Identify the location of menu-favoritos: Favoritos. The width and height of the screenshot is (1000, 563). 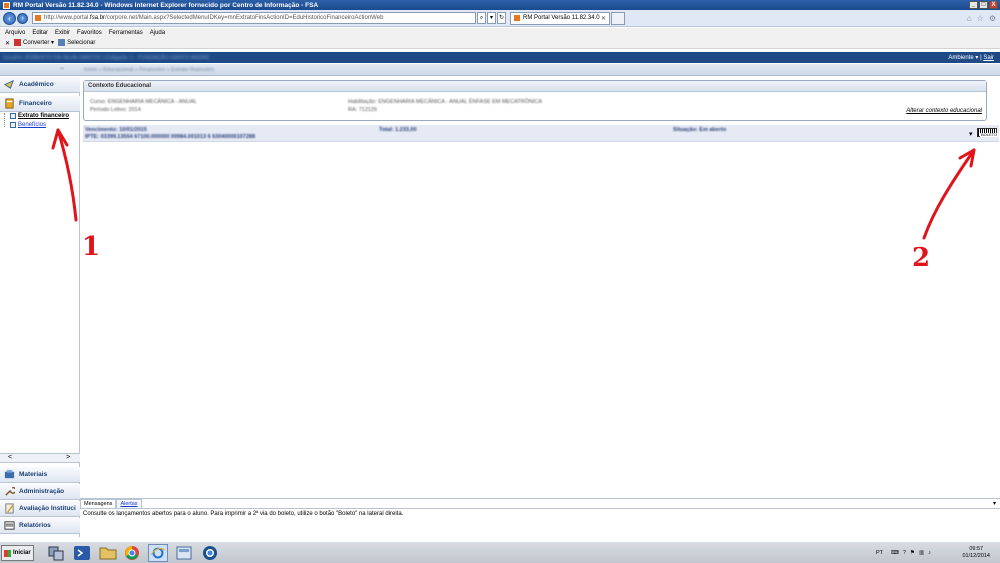
(89, 33).